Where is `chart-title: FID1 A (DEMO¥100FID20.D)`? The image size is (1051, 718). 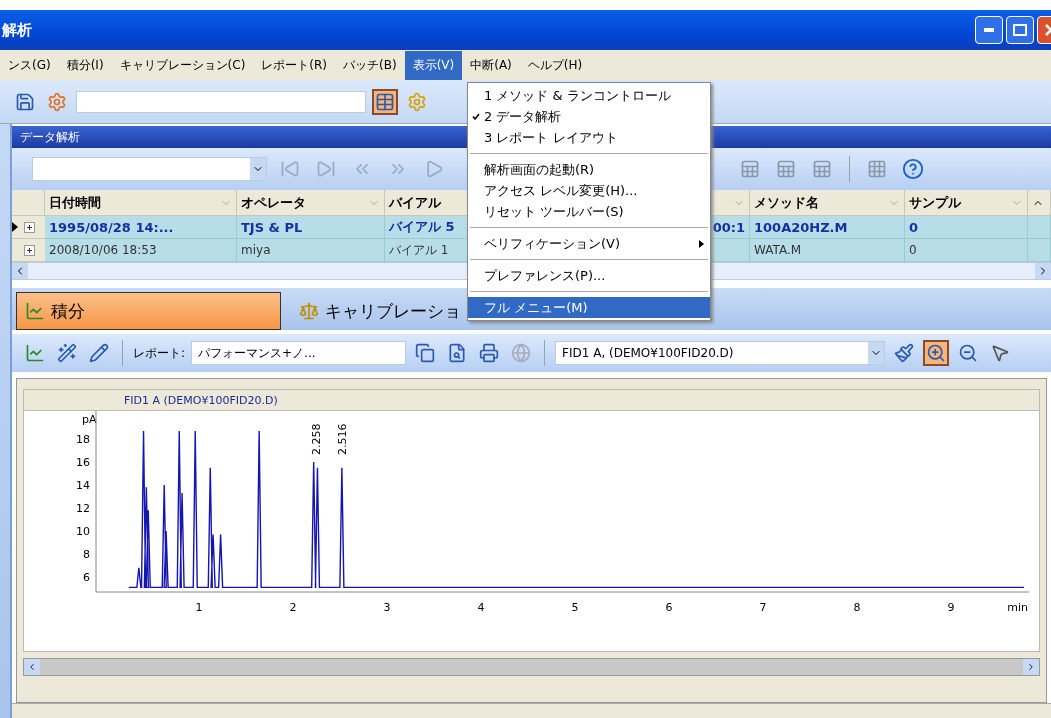
chart-title: FID1 A (DEMO¥100FID20.D) is located at coordinates (531, 400).